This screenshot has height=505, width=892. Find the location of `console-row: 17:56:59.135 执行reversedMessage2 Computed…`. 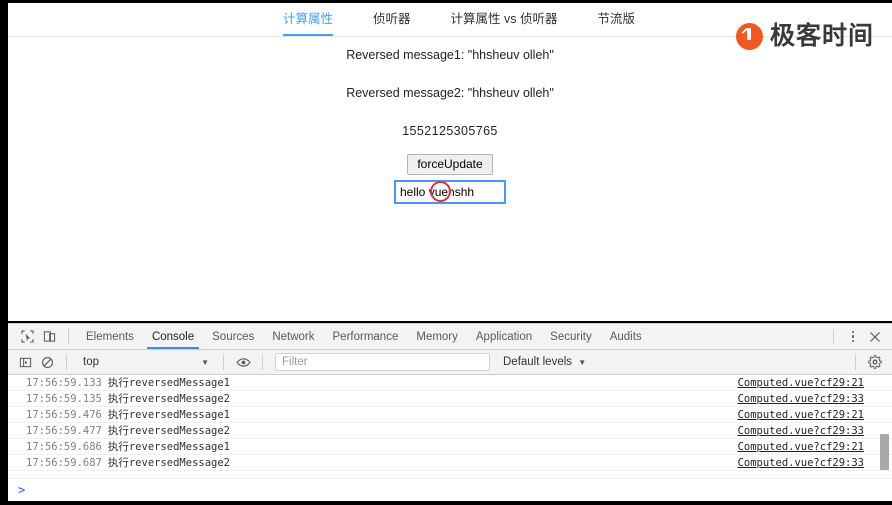

console-row: 17:56:59.135 执行reversedMessage2 Computed… is located at coordinates (450, 399).